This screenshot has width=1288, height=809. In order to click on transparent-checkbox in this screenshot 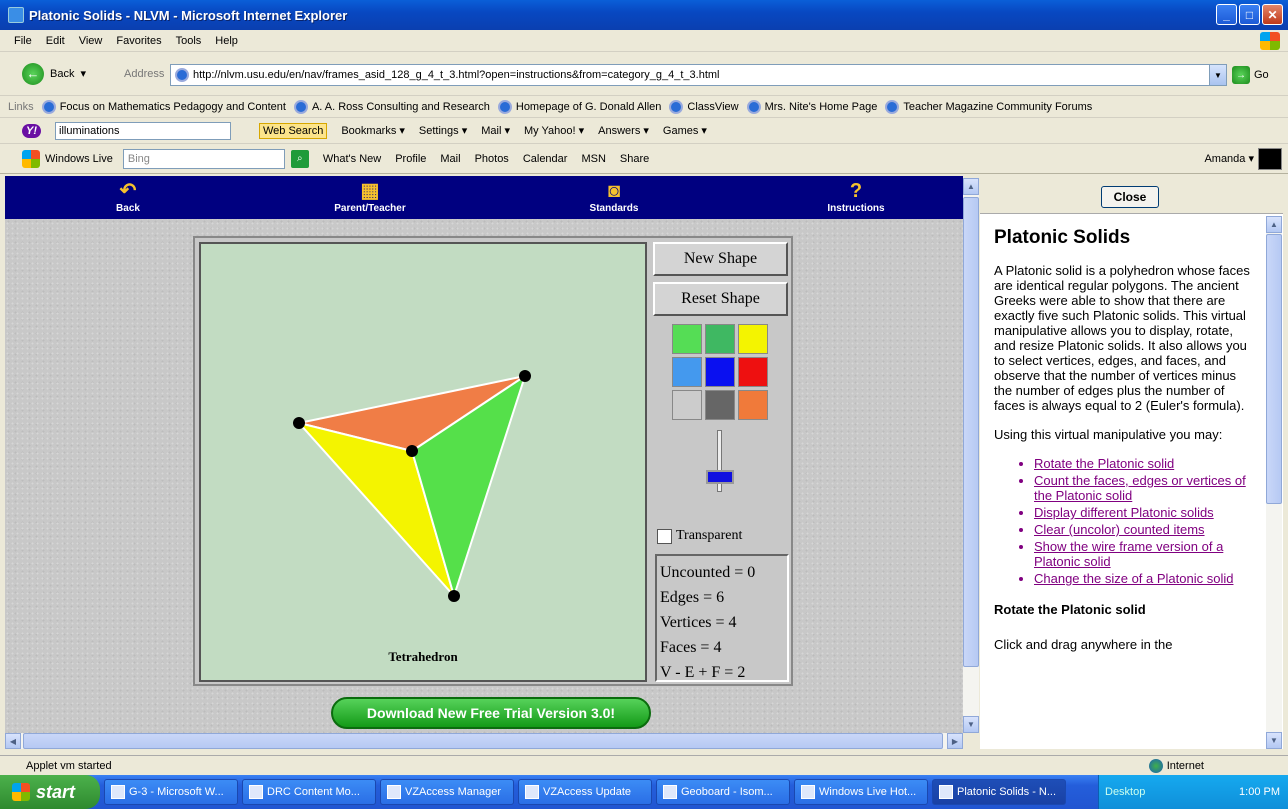, I will do `click(664, 536)`.